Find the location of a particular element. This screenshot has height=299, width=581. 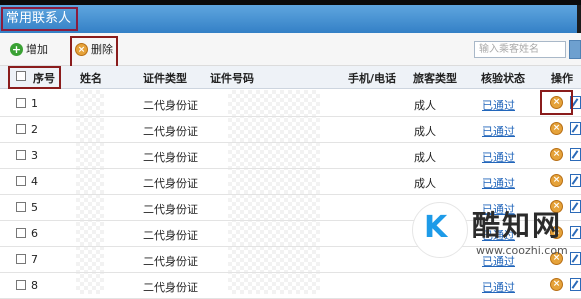

table-row: 2 二代身份证 成人 已通过 × is located at coordinates (290, 129).